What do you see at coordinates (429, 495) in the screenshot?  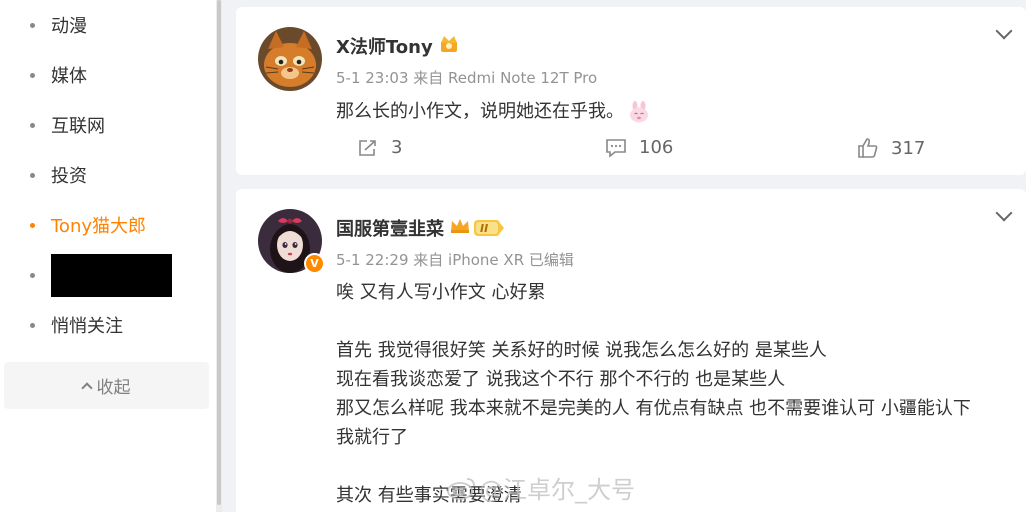 I see `post-line: 其次 有些事实需要澄清` at bounding box center [429, 495].